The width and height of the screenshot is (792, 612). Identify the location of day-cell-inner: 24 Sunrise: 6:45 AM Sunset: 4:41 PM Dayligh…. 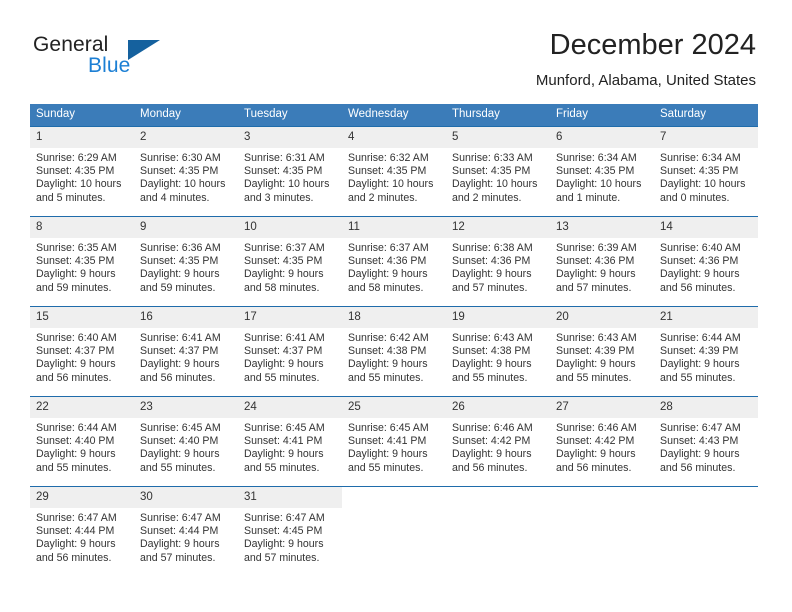
(290, 441).